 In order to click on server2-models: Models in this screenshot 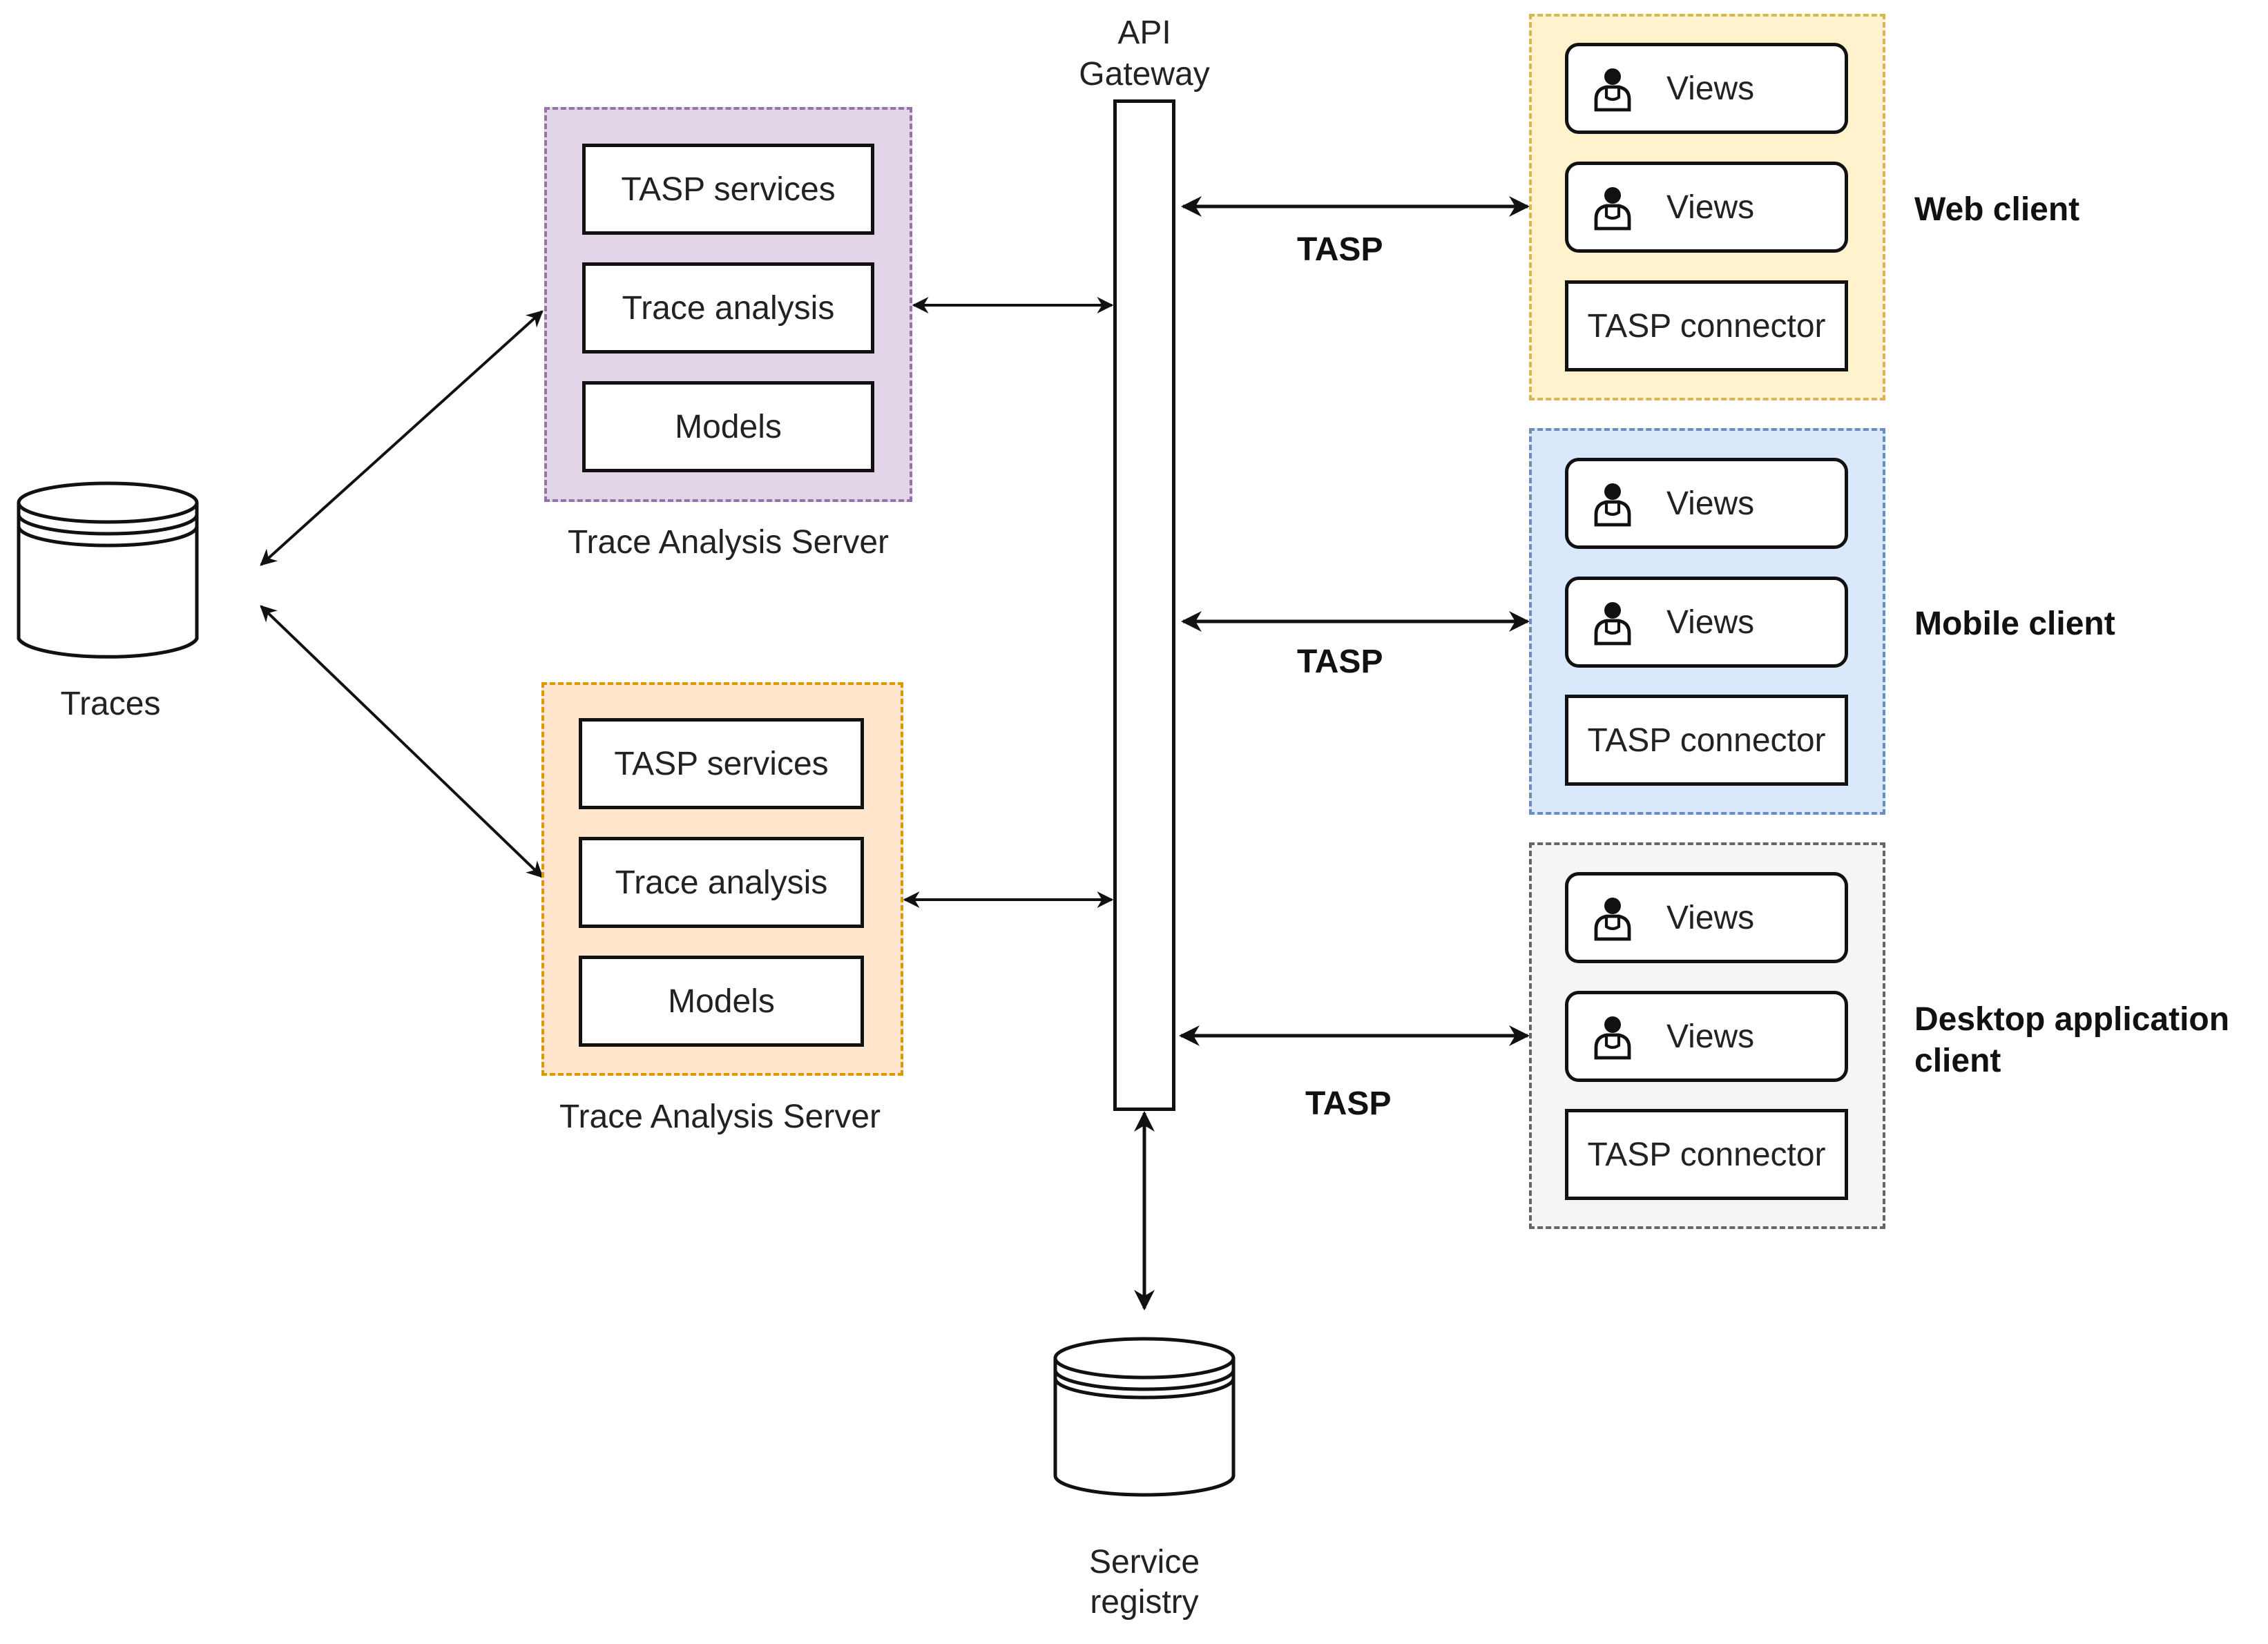, I will do `click(721, 1001)`.